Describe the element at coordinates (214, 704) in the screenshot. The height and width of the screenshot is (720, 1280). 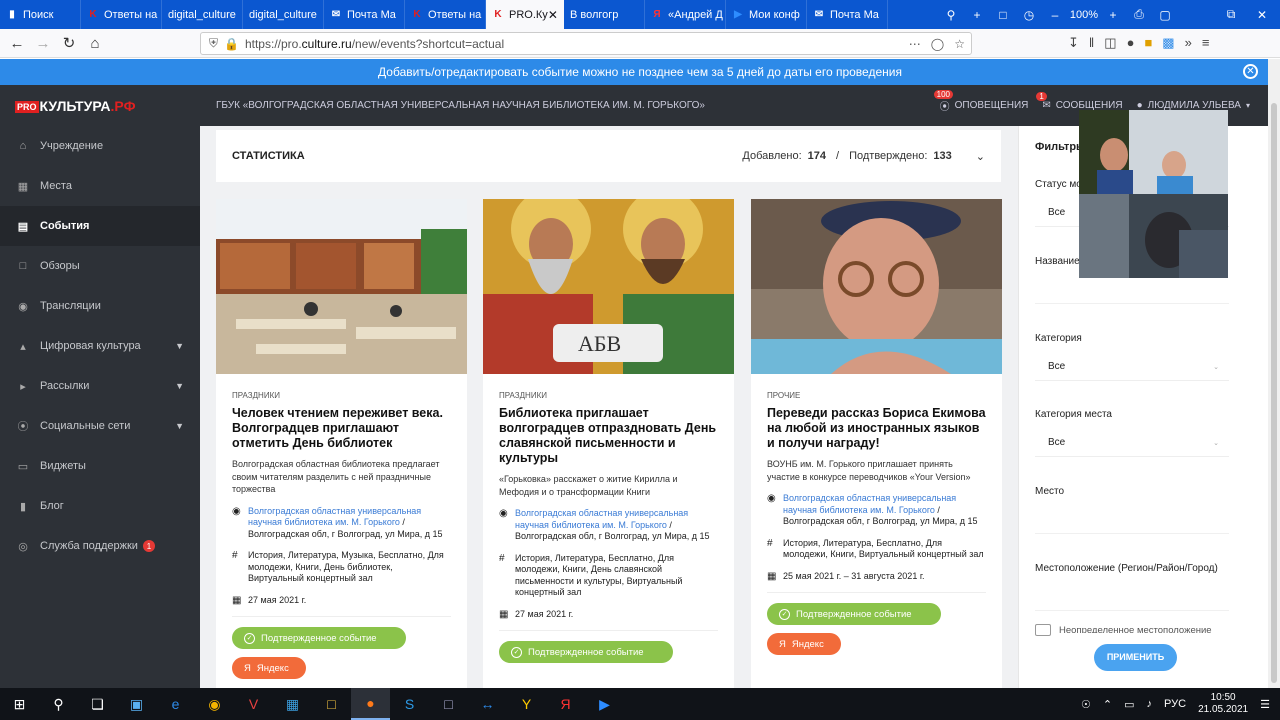
I see `chrome-icon: ◉` at that location.